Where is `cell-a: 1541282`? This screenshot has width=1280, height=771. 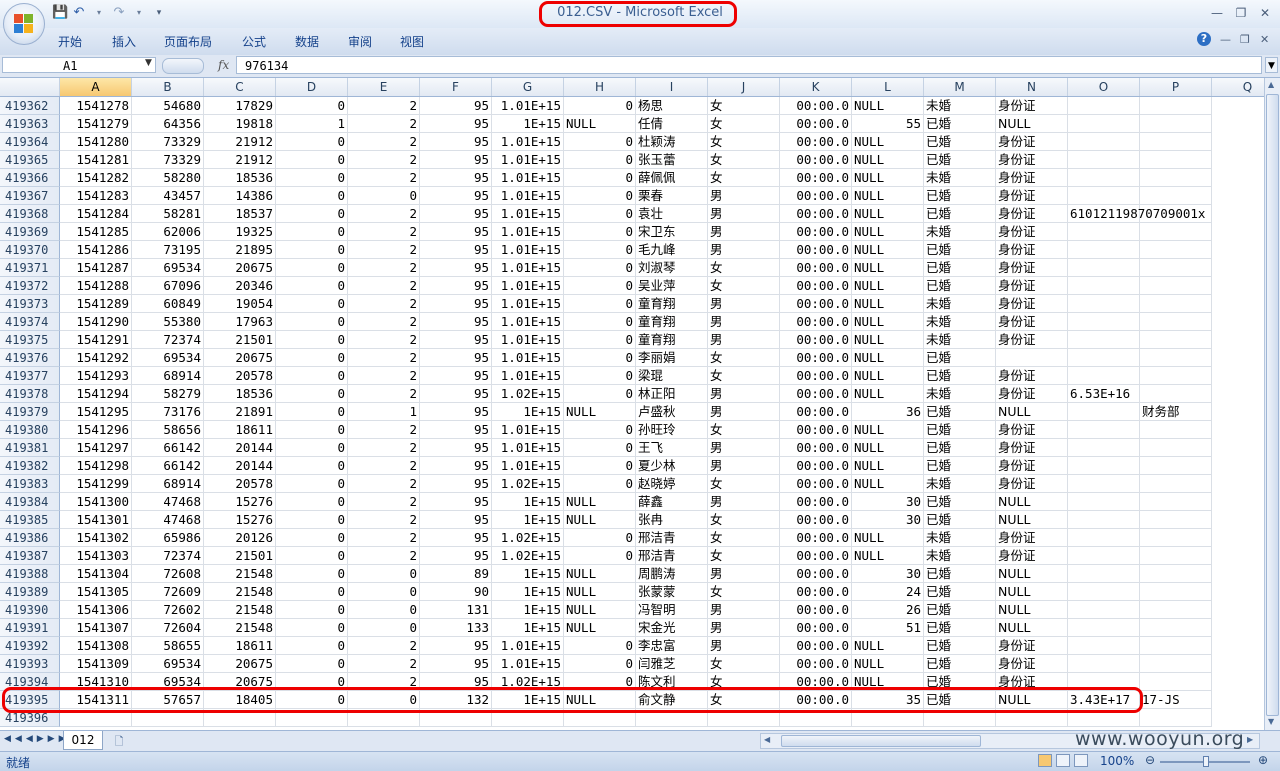
cell-a: 1541282 is located at coordinates (96, 178).